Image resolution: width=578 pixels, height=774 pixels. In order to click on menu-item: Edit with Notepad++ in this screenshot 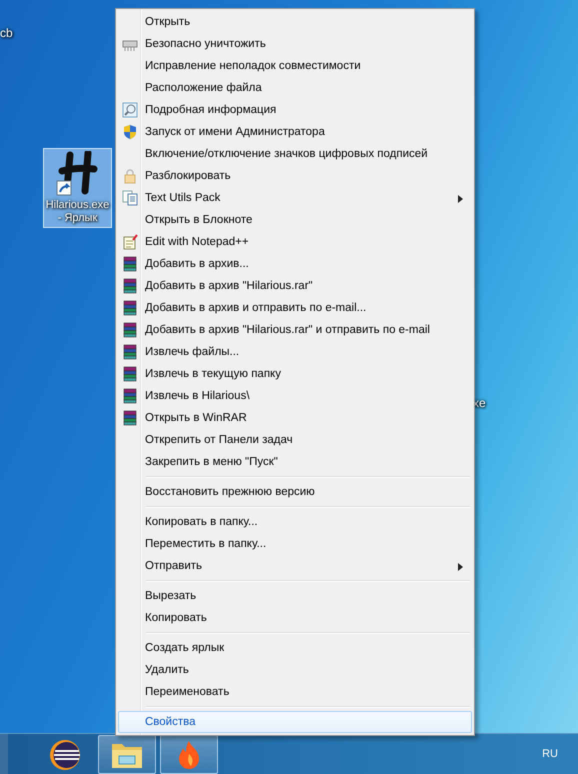, I will do `click(295, 242)`.